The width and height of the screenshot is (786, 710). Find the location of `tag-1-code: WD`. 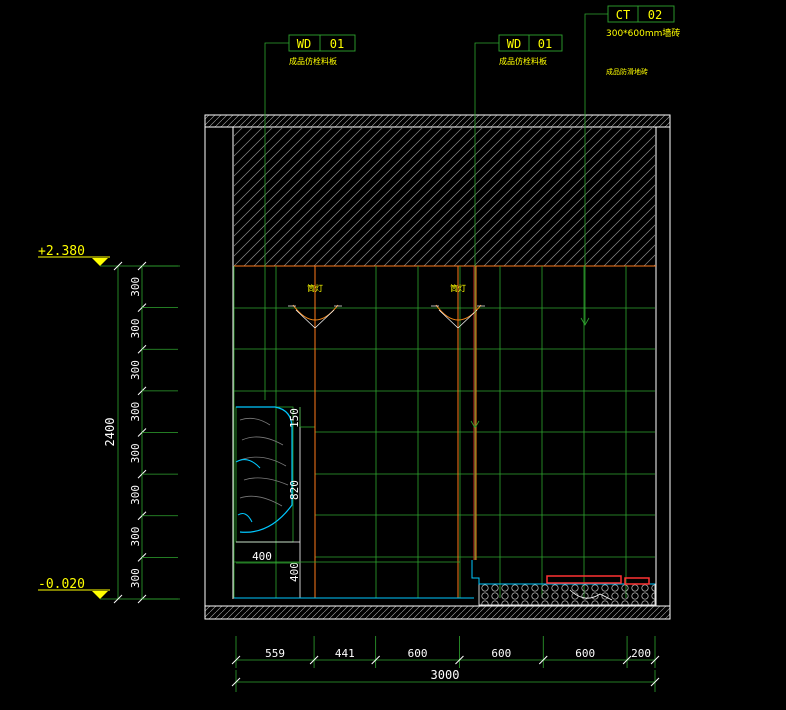

tag-1-code: WD is located at coordinates (304, 44).